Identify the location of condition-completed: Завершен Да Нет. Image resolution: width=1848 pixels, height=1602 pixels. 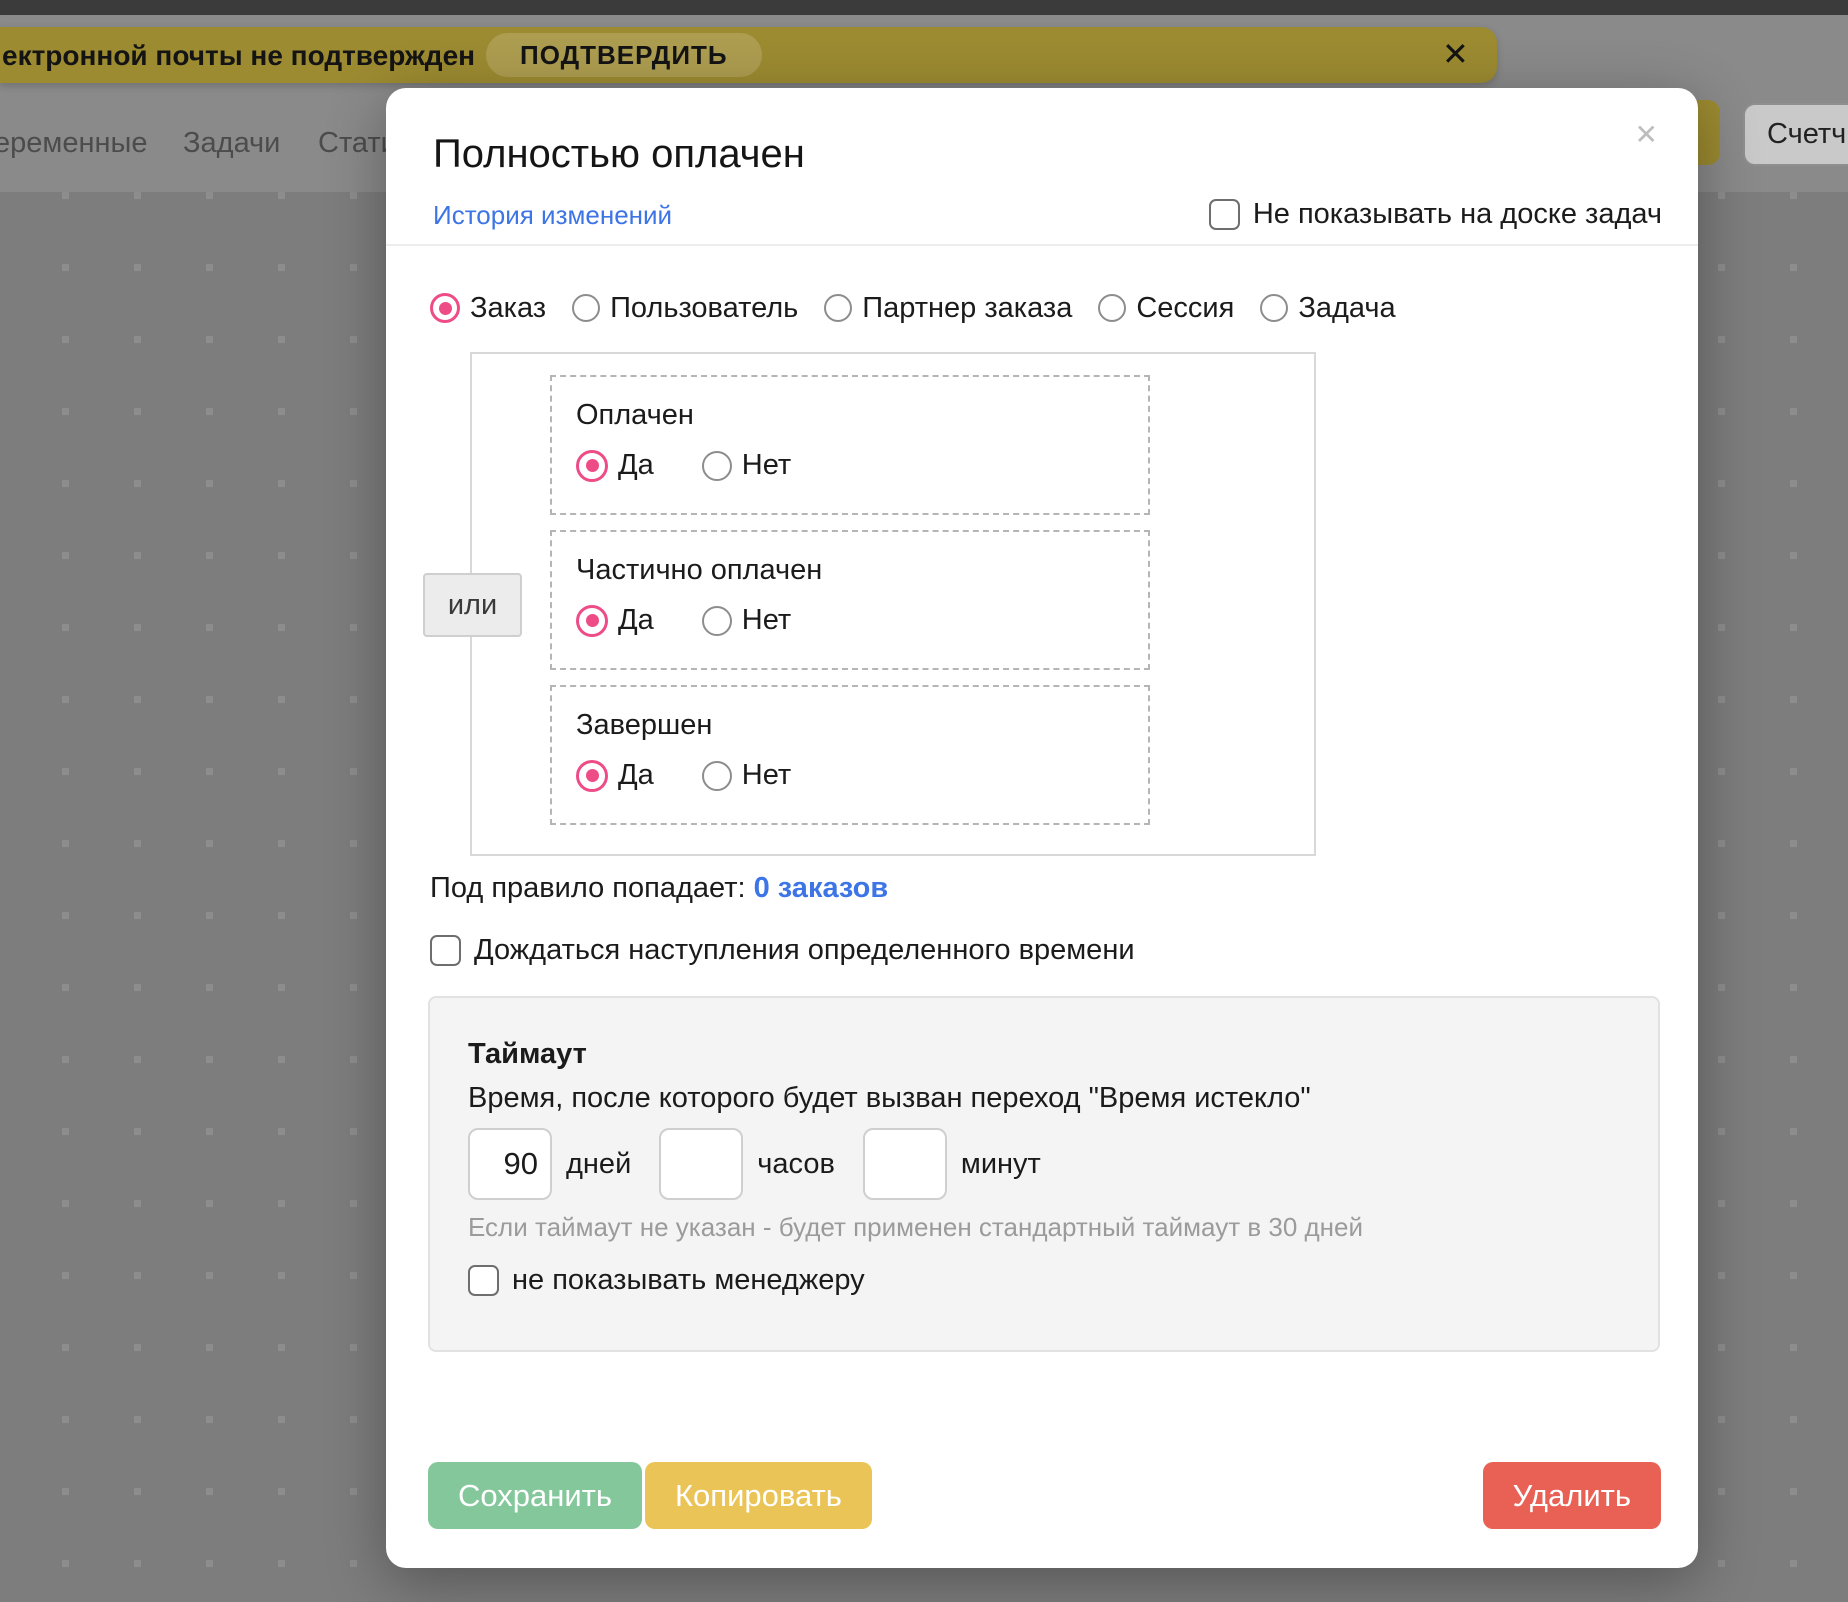
(850, 755).